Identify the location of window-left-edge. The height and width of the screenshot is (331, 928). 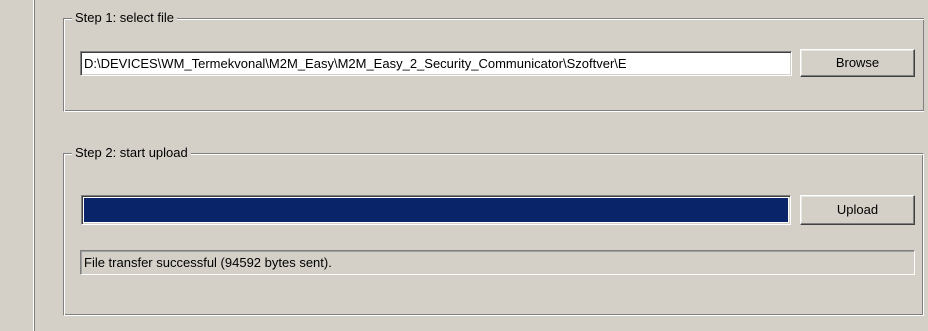
(17, 165).